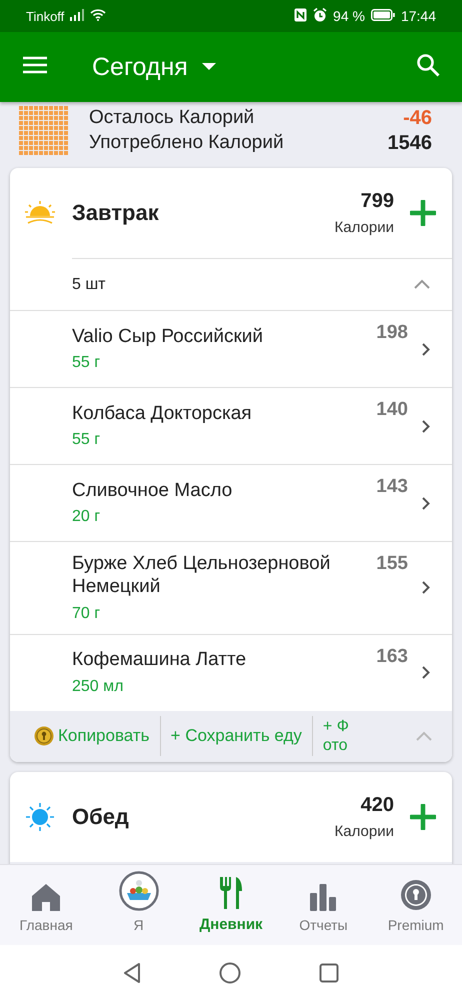 This screenshot has width=462, height=1000. Describe the element at coordinates (116, 213) in the screenshot. I see `meal-name: Завтрак` at that location.